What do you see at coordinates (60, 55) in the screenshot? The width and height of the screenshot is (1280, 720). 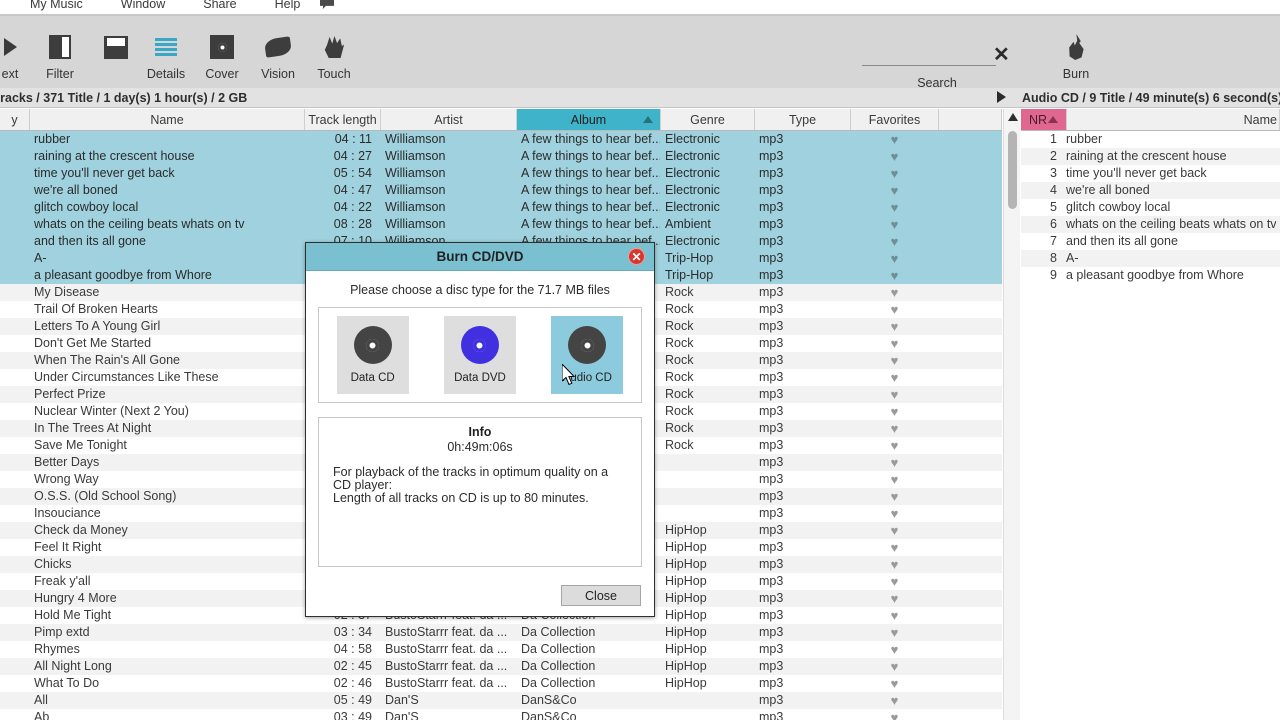 I see `filter-button: Filter` at bounding box center [60, 55].